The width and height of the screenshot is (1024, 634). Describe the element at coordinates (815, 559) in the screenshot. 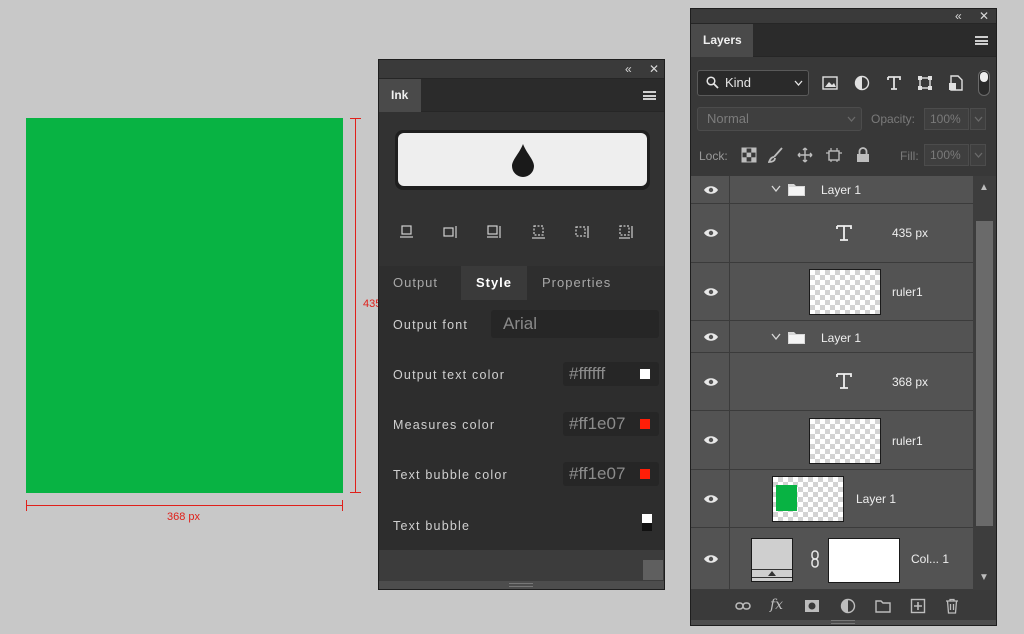

I see `link-chain-icon` at that location.